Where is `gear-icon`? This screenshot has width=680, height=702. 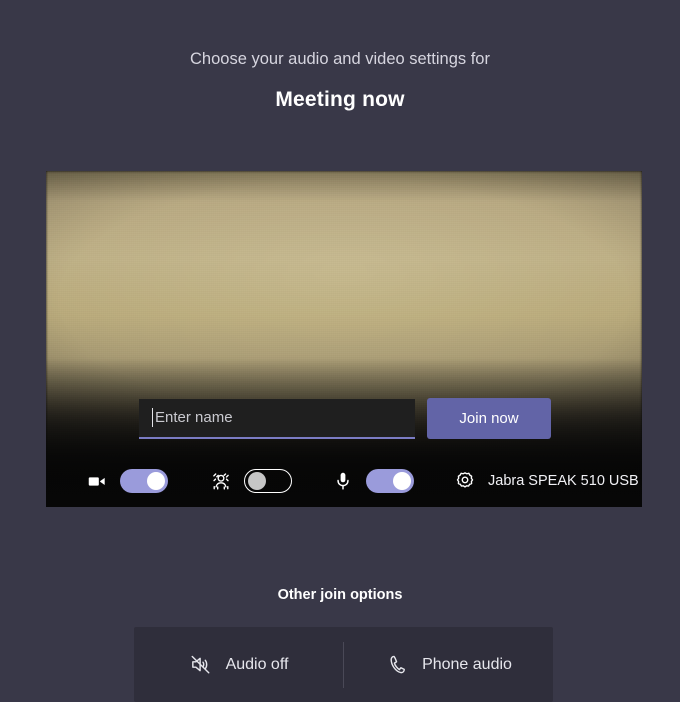 gear-icon is located at coordinates (465, 481).